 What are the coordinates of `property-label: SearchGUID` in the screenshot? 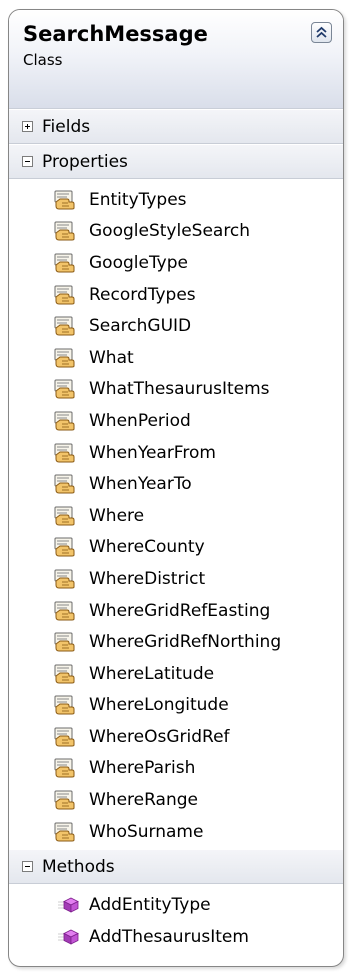 It's located at (140, 326).